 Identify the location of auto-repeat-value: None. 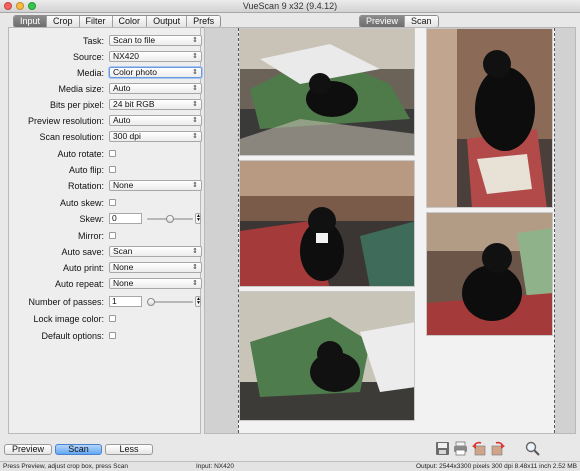
(123, 283).